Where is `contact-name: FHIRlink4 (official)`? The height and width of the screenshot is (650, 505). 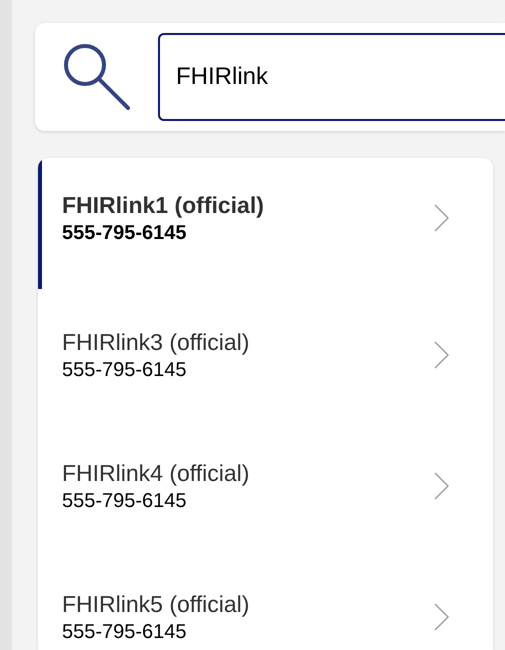 contact-name: FHIRlink4 (official) is located at coordinates (156, 473).